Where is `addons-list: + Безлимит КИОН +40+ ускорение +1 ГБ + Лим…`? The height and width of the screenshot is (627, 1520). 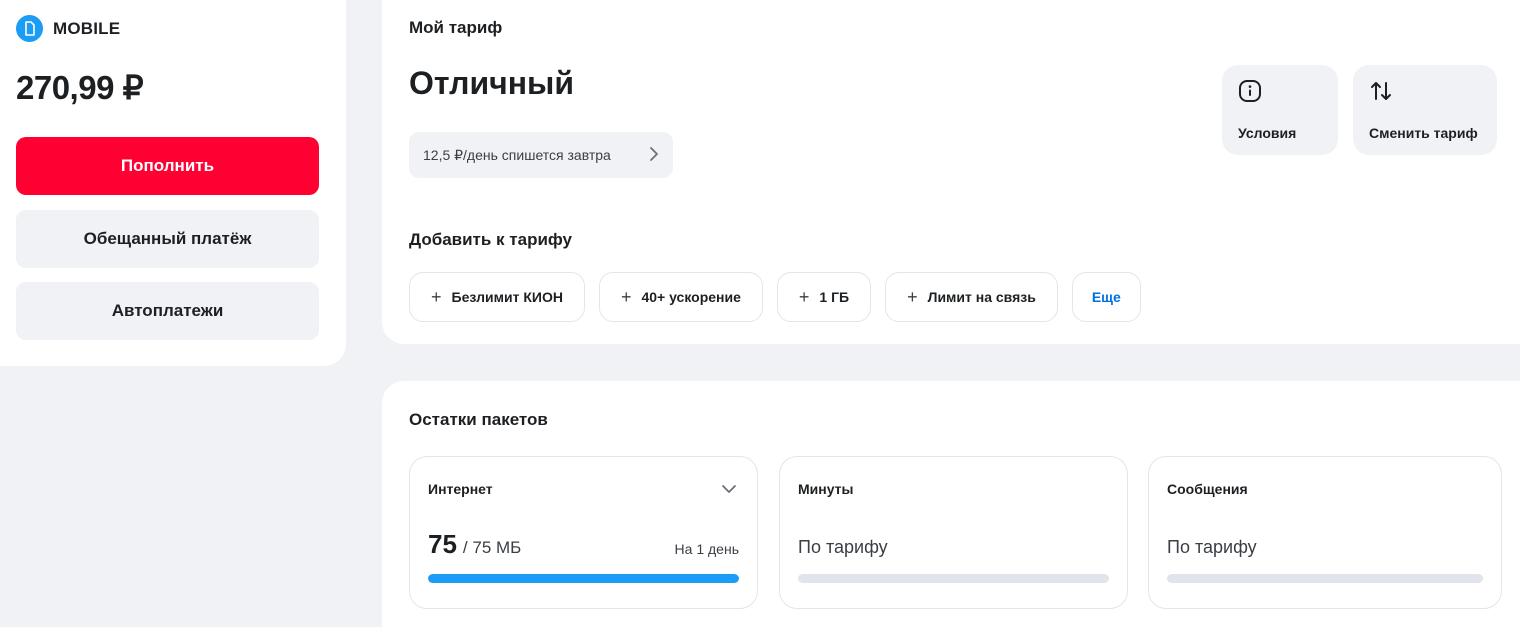
addons-list: + Безлимит КИОН +40+ ускорение +1 ГБ + Лим… is located at coordinates (775, 297).